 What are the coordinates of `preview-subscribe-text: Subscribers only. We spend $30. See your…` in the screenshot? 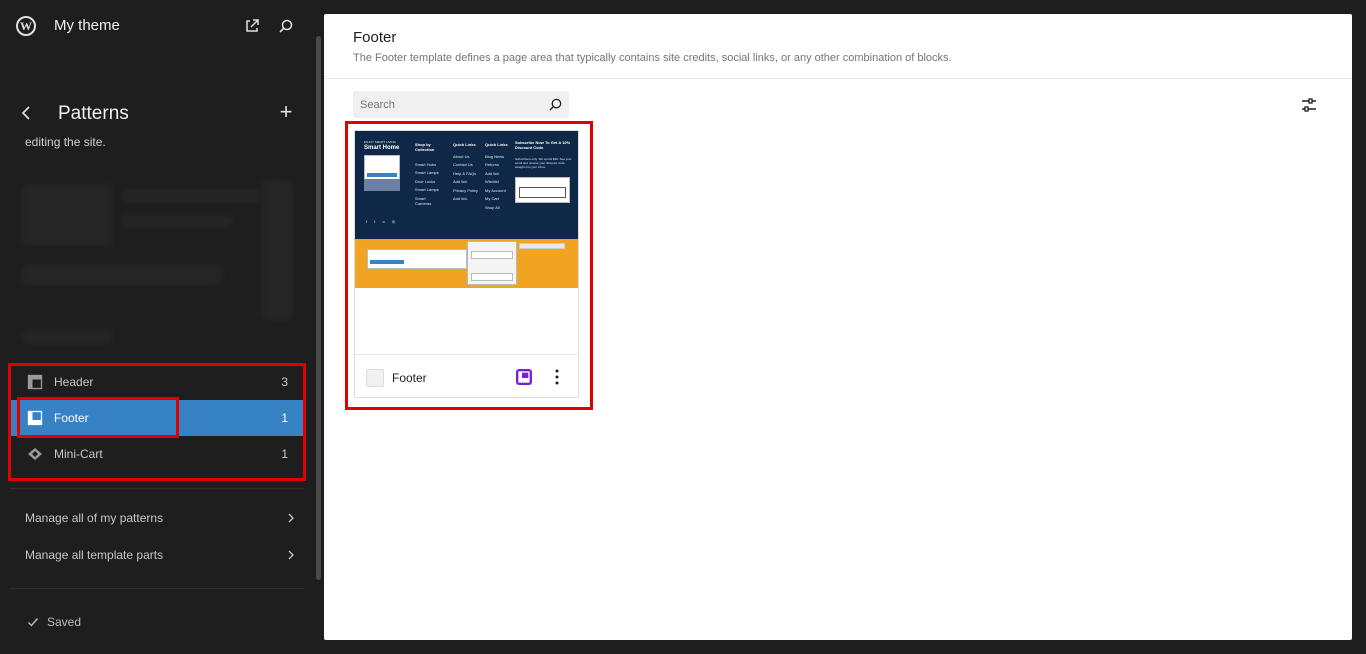 It's located at (543, 163).